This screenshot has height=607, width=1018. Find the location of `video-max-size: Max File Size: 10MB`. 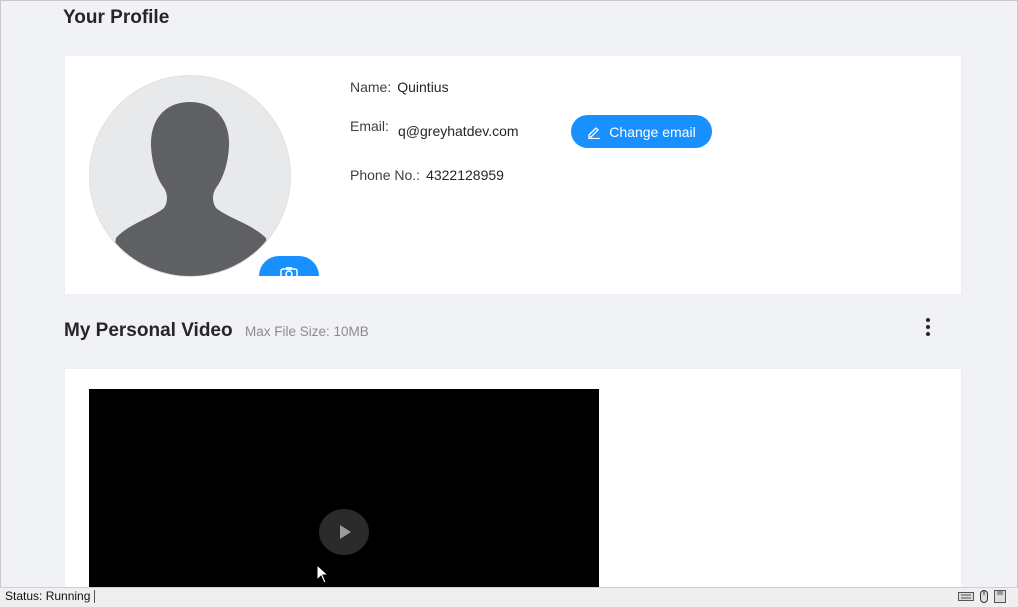

video-max-size: Max File Size: 10MB is located at coordinates (307, 331).